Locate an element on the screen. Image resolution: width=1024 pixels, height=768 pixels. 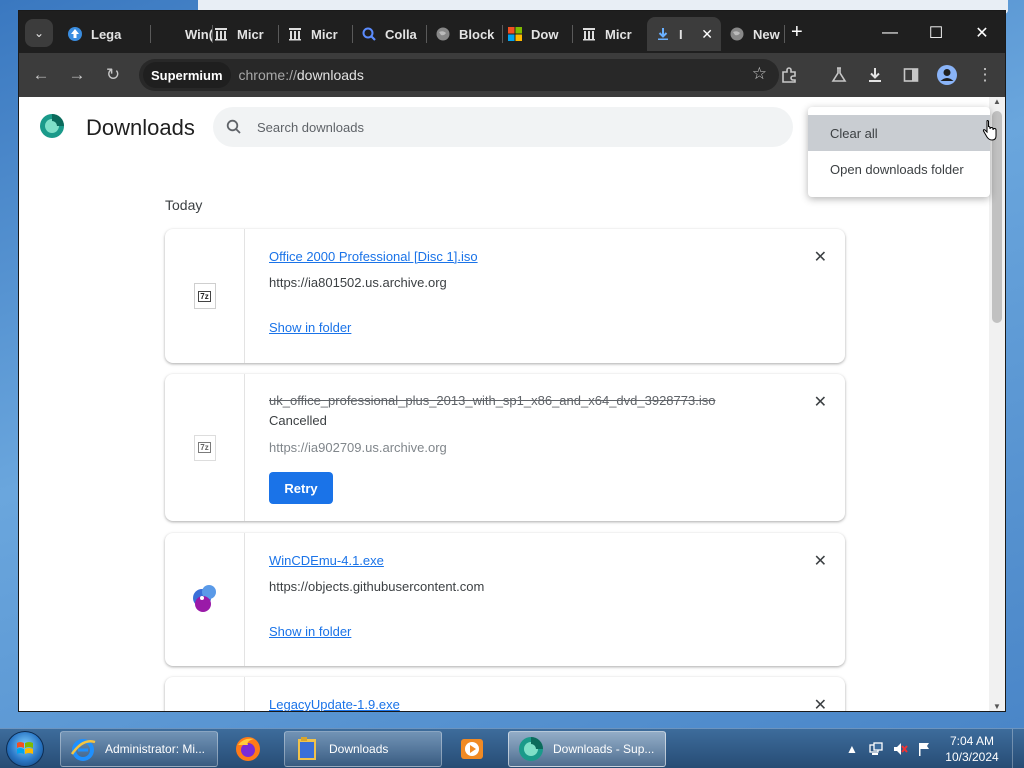
start-button is located at coordinates (25, 749).